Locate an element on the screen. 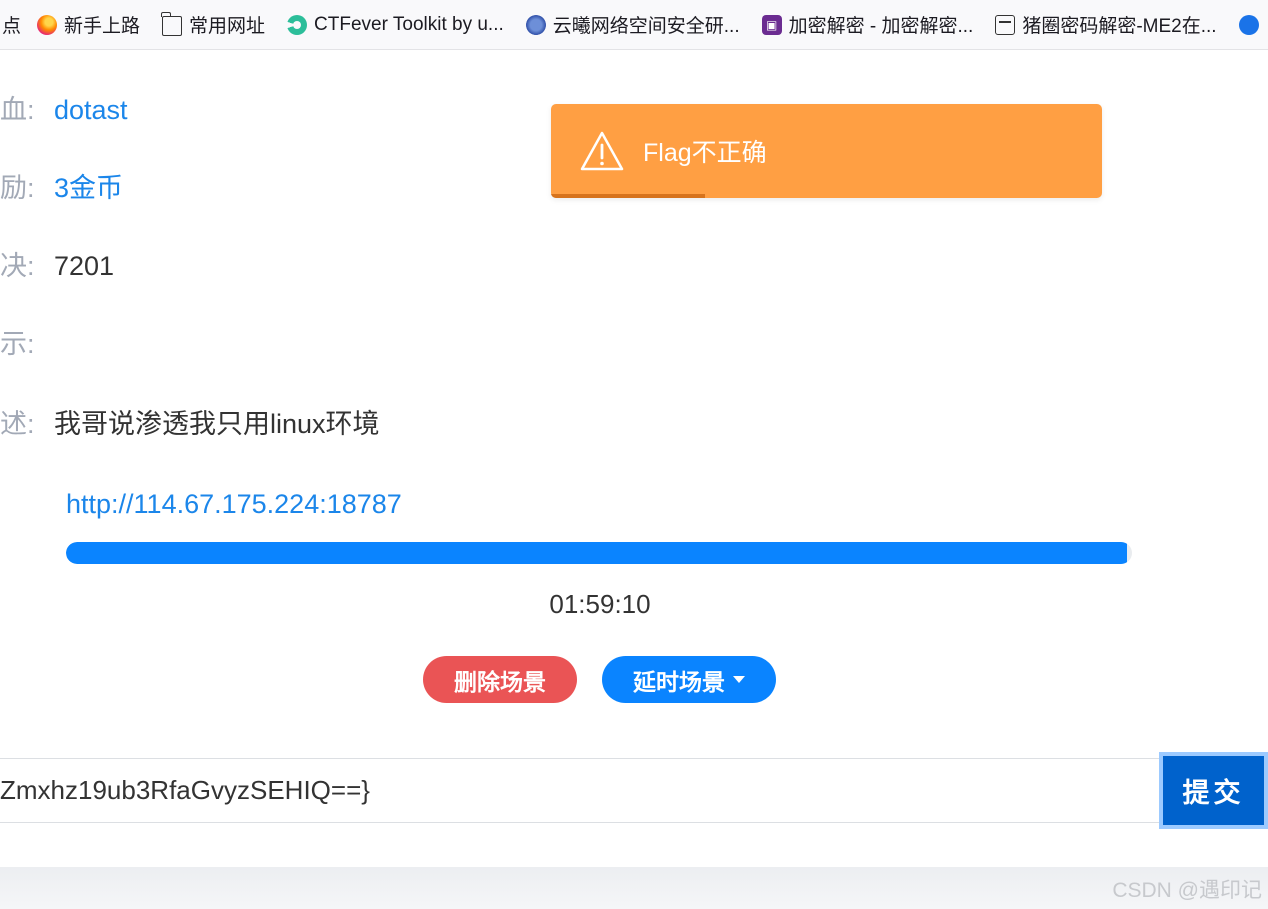 The image size is (1268, 909). scene-time-progress is located at coordinates (599, 553).